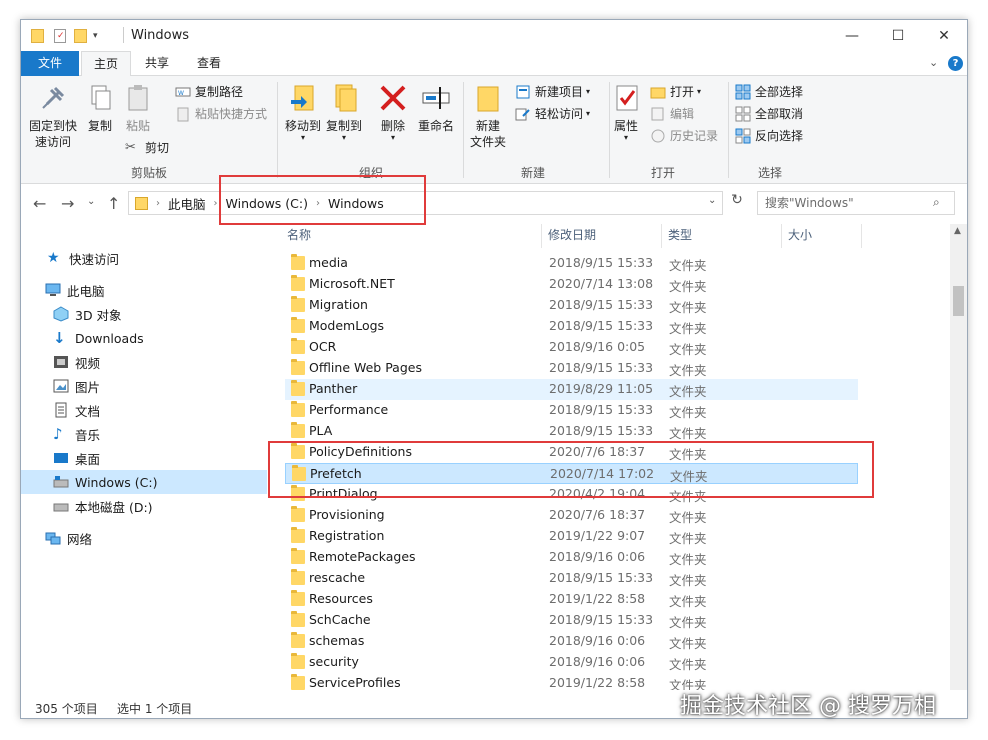  What do you see at coordinates (597, 514) in the screenshot?
I see `file-date: 2020/7/6 18:37` at bounding box center [597, 514].